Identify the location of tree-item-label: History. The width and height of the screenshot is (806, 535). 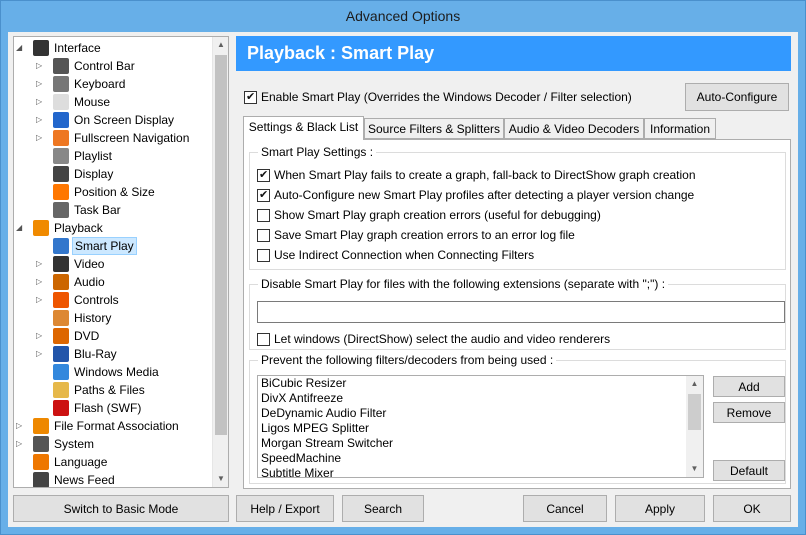
(93, 318).